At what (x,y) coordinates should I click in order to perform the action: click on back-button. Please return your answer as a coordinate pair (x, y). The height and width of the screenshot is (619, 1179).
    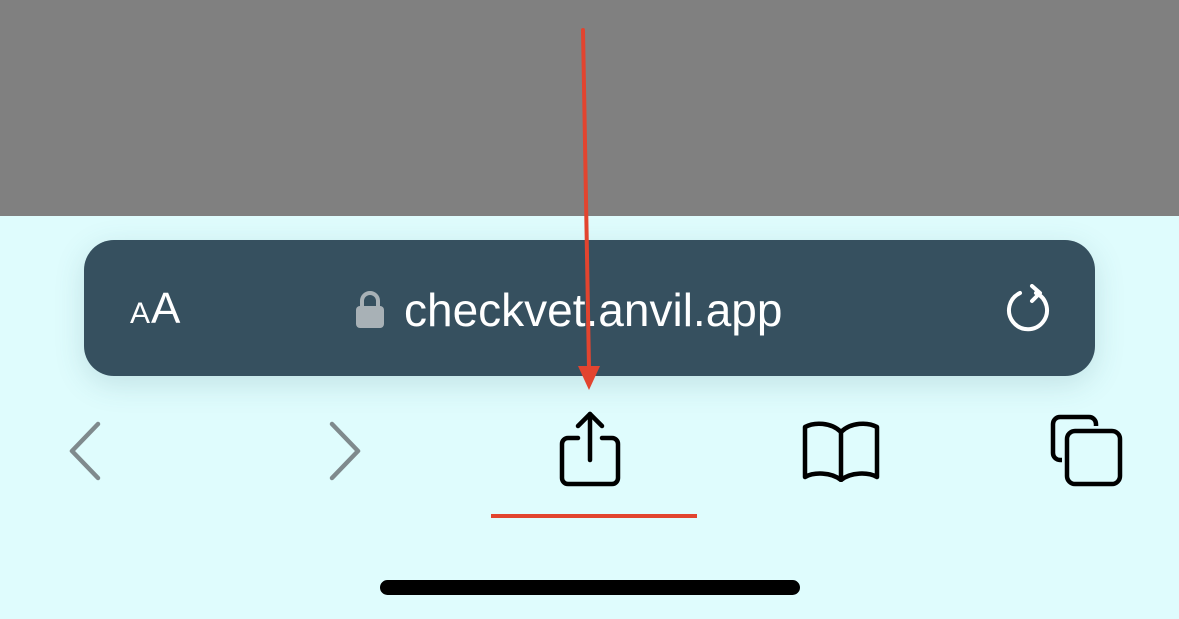
    Looking at the image, I should click on (86, 451).